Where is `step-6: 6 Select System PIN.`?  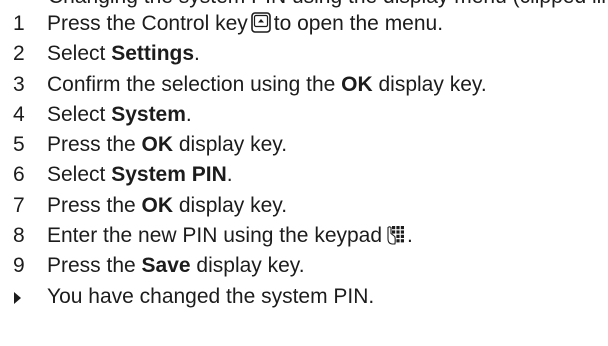 step-6: 6 Select System PIN. is located at coordinates (304, 175).